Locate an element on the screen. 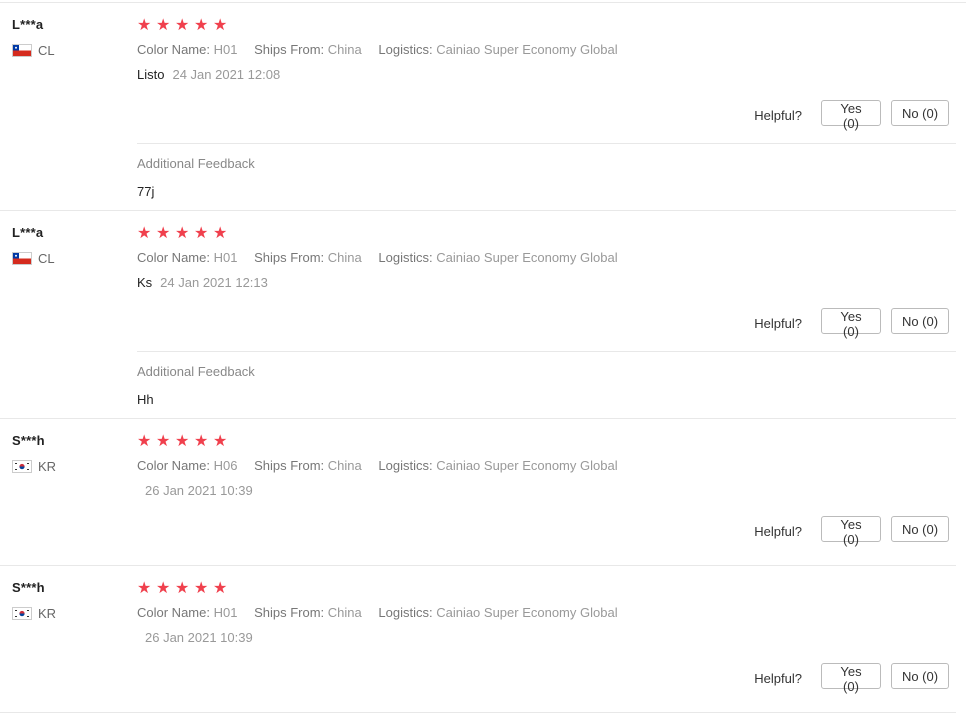  review-body: Ks 24 Jan 2021 12:13 is located at coordinates (202, 282).